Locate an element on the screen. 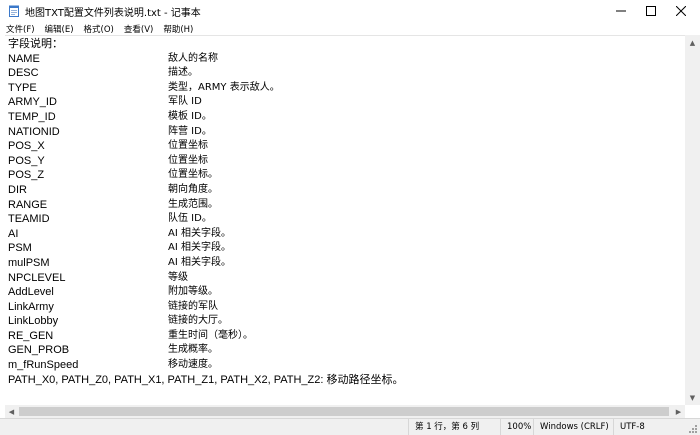  notepad-app-icon is located at coordinates (14, 11).